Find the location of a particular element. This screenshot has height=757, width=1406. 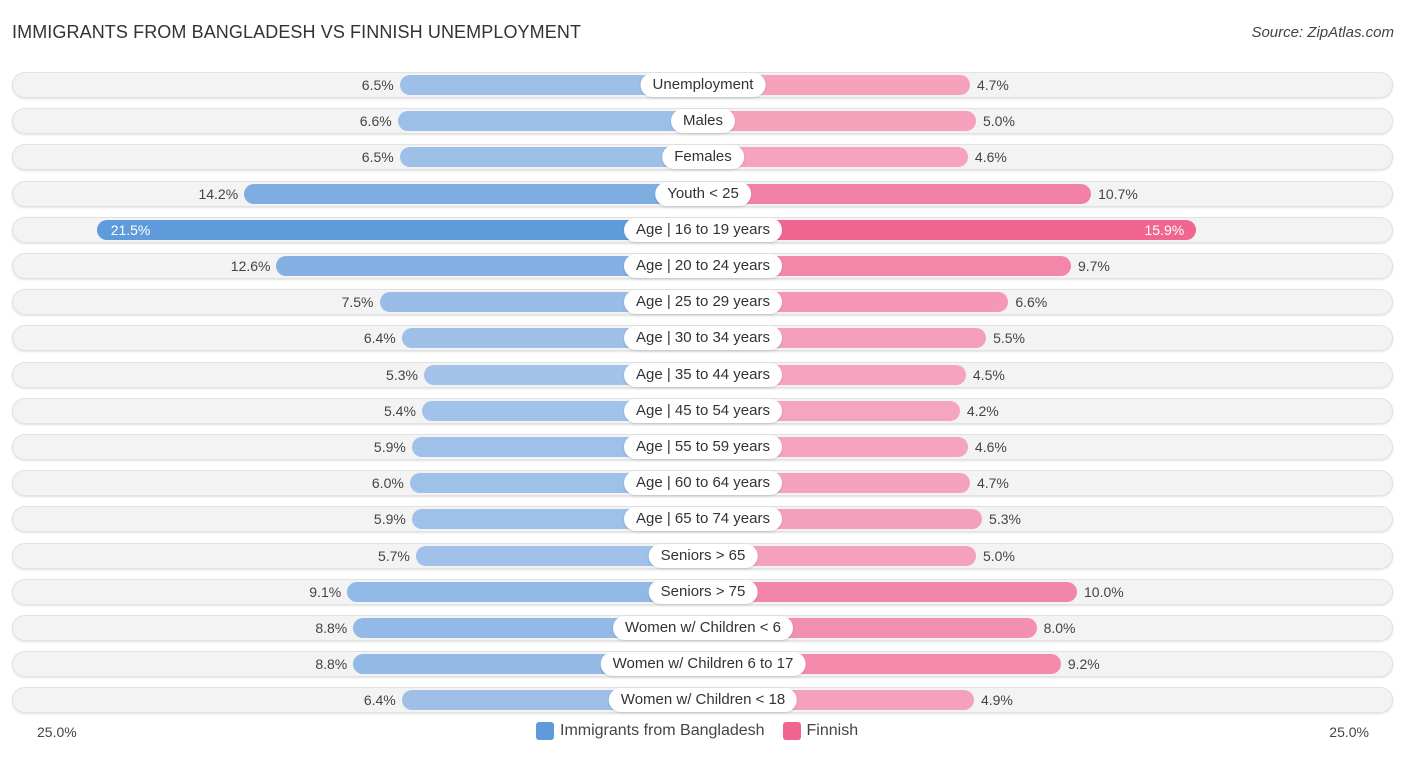

value-label-bangladesh: 12.6% is located at coordinates (250, 266).